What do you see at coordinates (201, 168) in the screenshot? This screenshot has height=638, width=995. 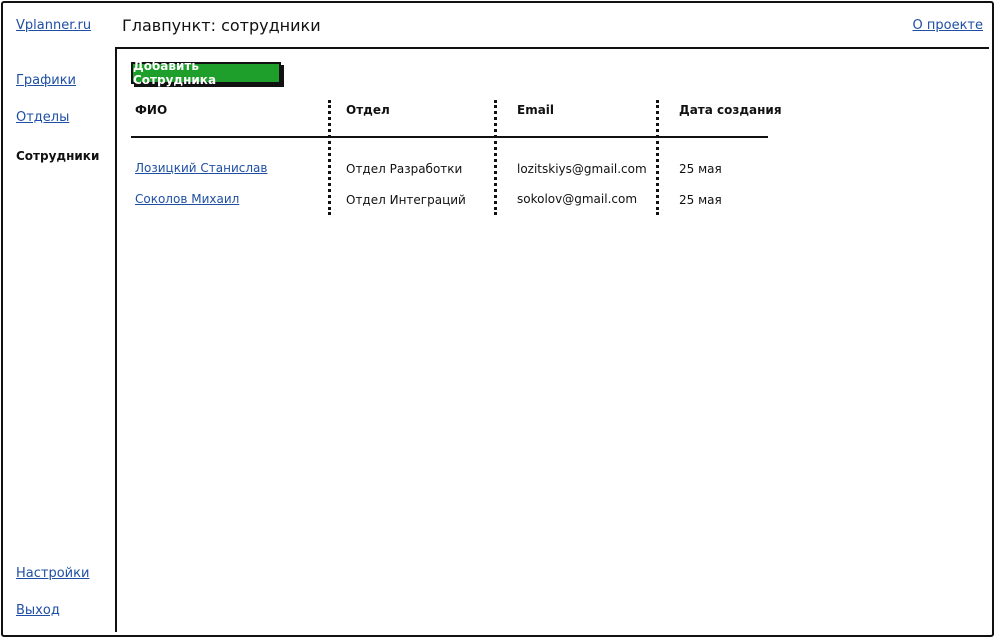 I see `employee-name-link: Лозицкий Станислав` at bounding box center [201, 168].